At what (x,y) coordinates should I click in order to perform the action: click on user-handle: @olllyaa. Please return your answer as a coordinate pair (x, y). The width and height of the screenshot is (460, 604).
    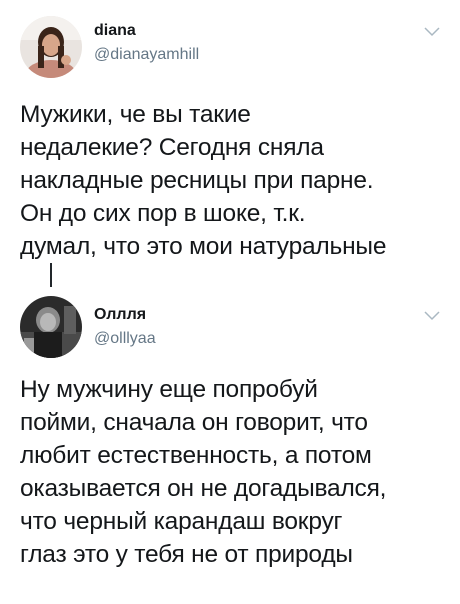
    Looking at the image, I should click on (125, 339).